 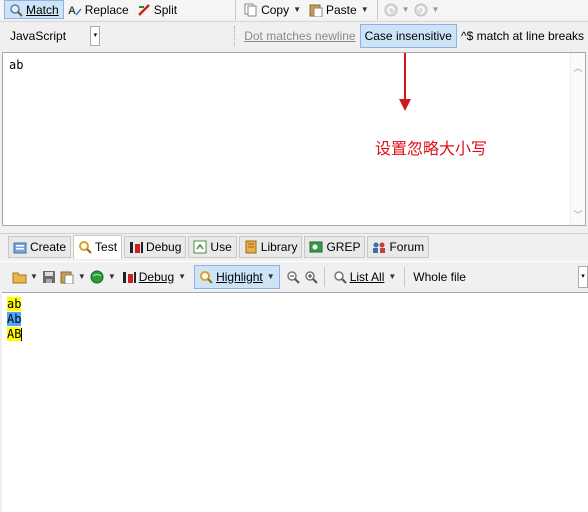 I want to click on scope-label: Whole file, so click(x=439, y=276).